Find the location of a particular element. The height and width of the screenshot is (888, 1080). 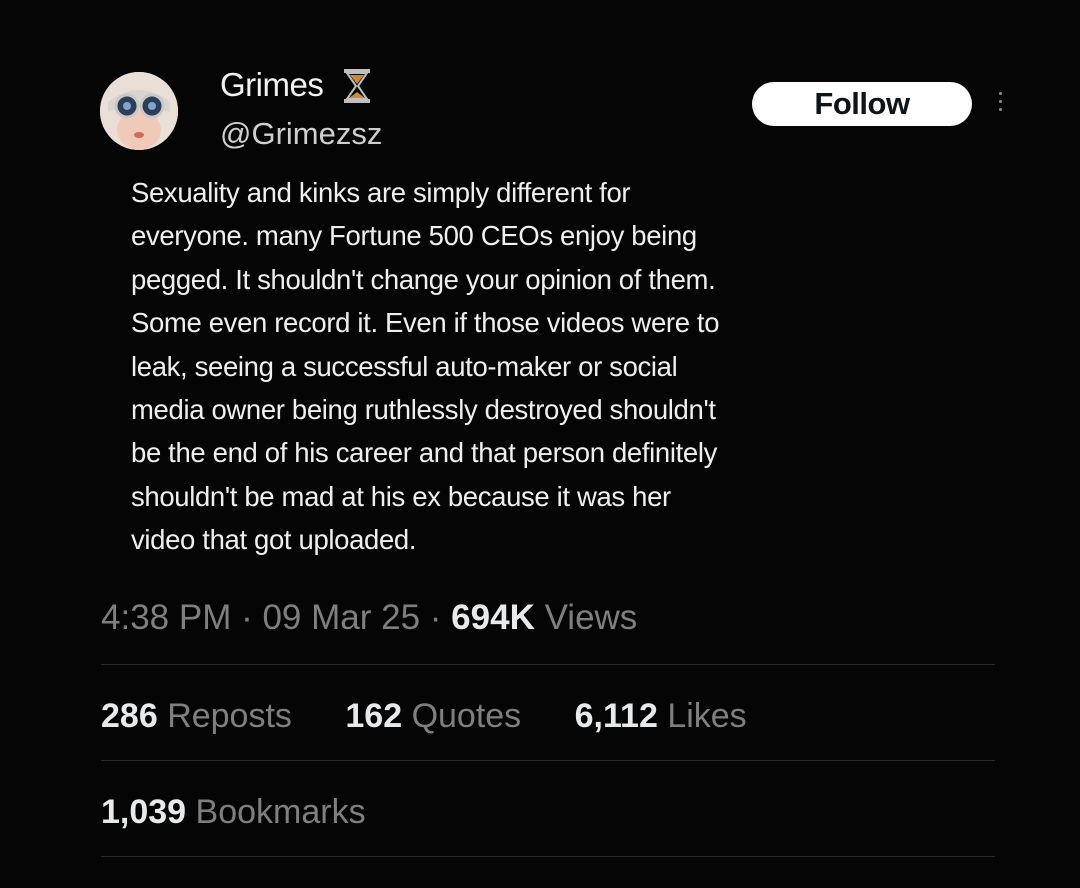

avatar-image is located at coordinates (139, 111).